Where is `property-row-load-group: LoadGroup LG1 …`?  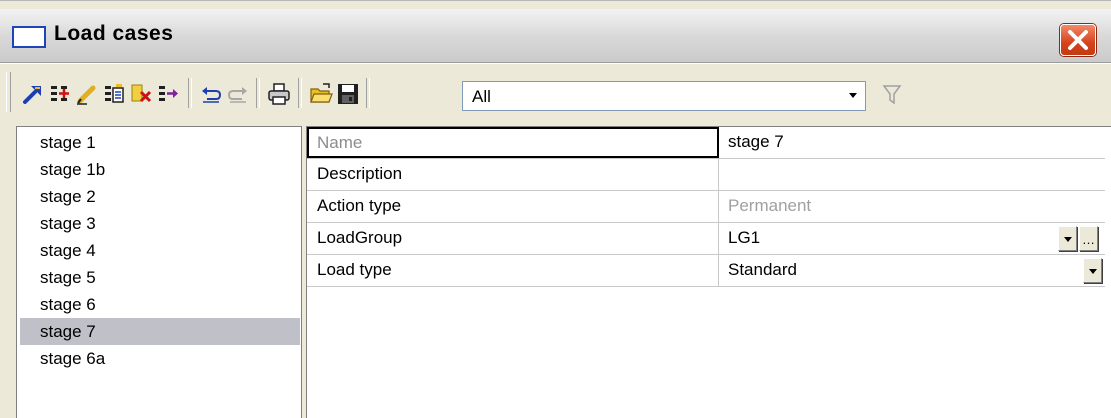 property-row-load-group: LoadGroup LG1 … is located at coordinates (706, 239).